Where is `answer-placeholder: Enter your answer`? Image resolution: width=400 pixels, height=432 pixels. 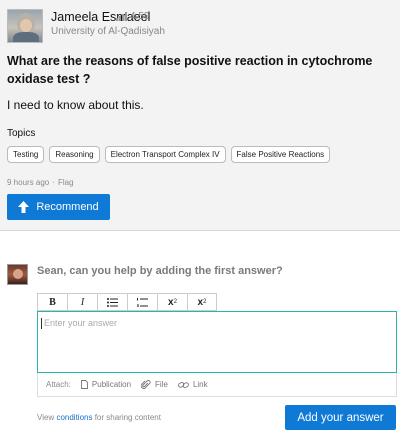
answer-placeholder: Enter your answer is located at coordinates (81, 323).